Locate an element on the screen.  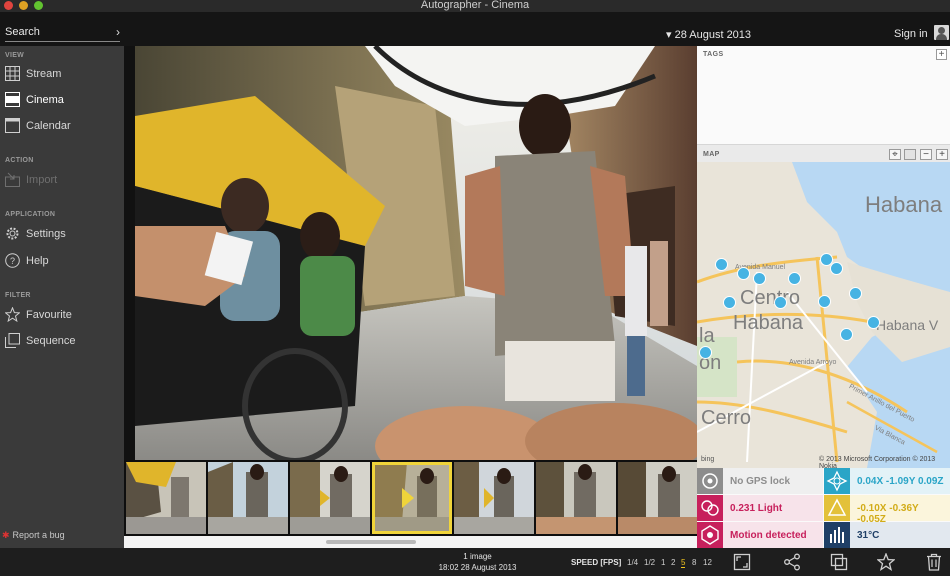
map-locate-icon: ⌖ is located at coordinates (895, 154).